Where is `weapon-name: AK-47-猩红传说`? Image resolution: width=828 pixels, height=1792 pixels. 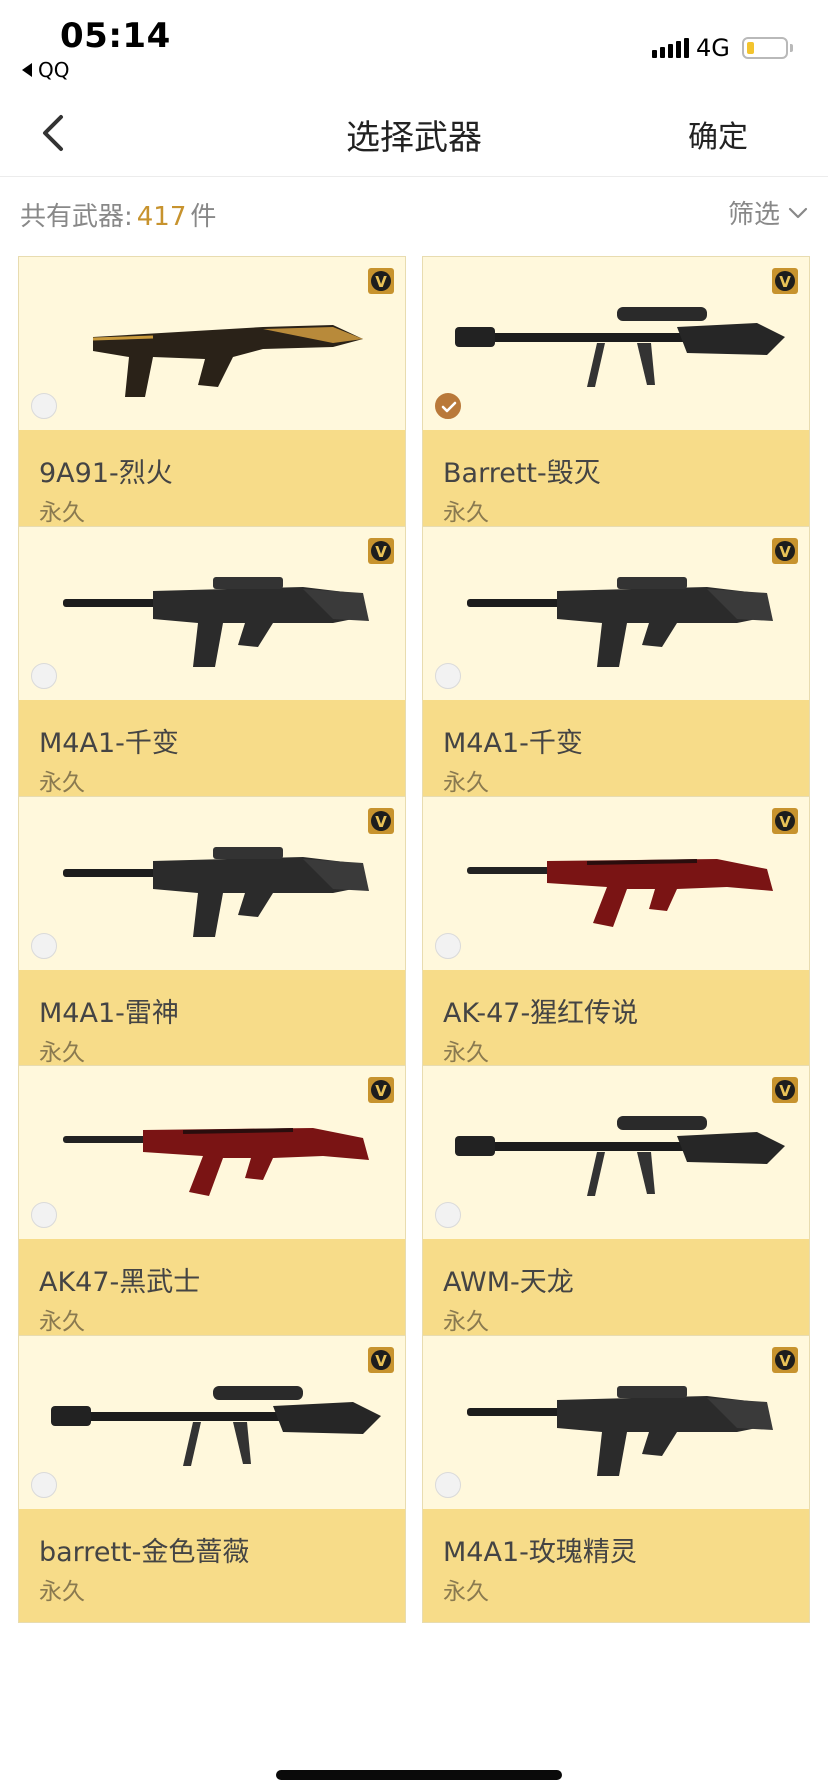
weapon-name: AK-47-猩红传说 is located at coordinates (541, 1013).